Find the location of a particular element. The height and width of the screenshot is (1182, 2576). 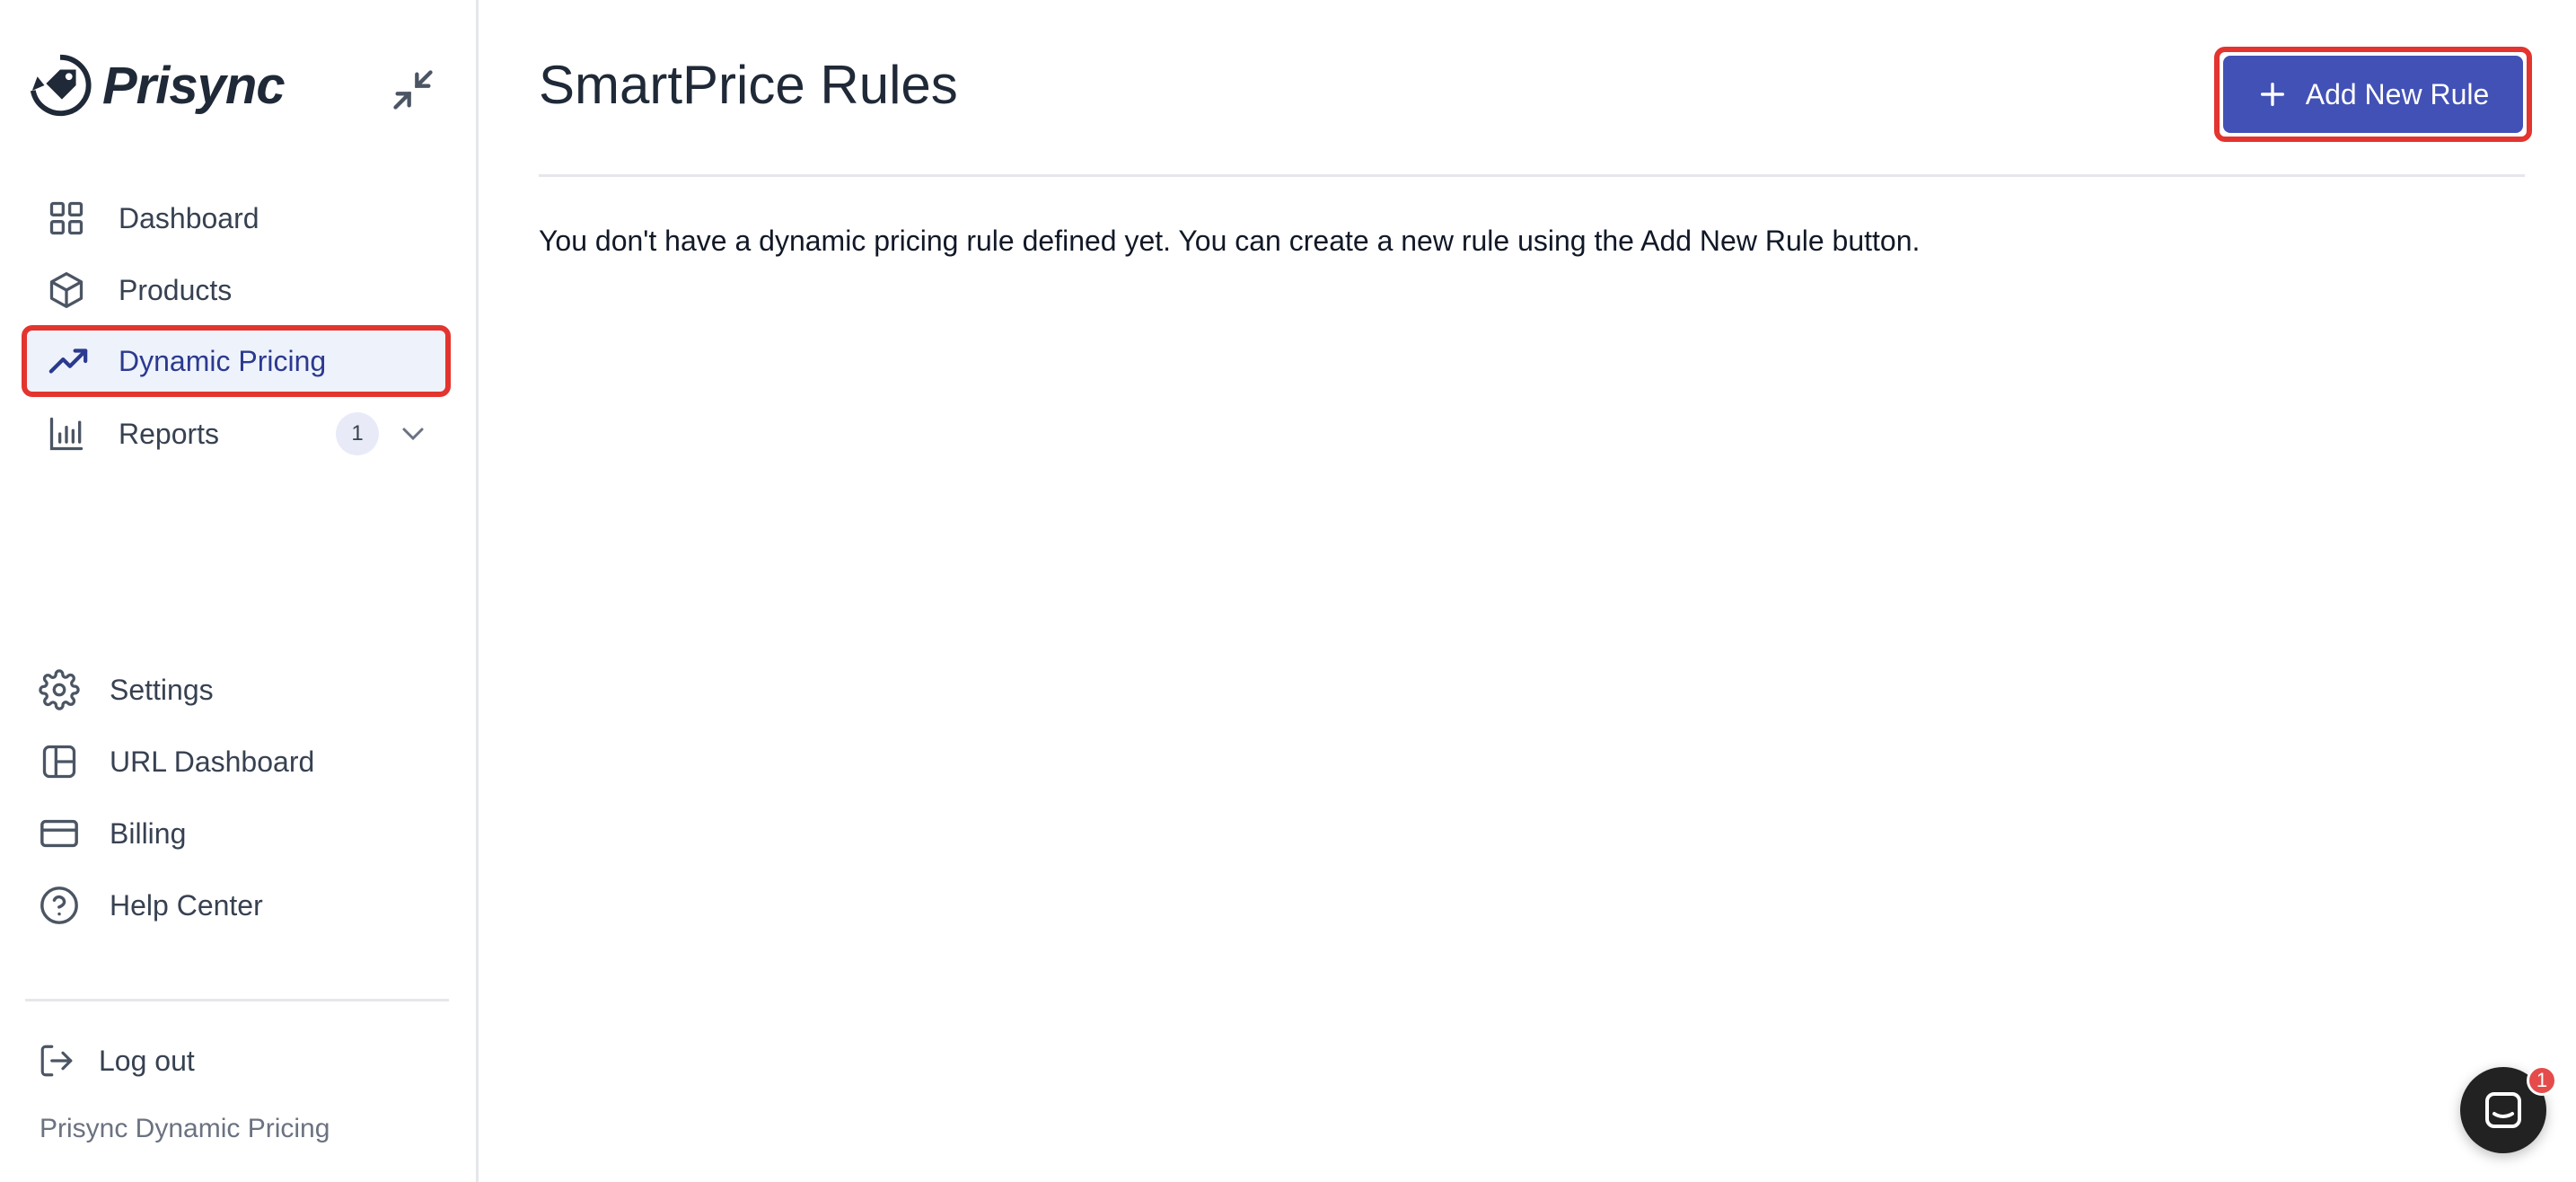

sidebar-item-label: Dashboard is located at coordinates (189, 217).